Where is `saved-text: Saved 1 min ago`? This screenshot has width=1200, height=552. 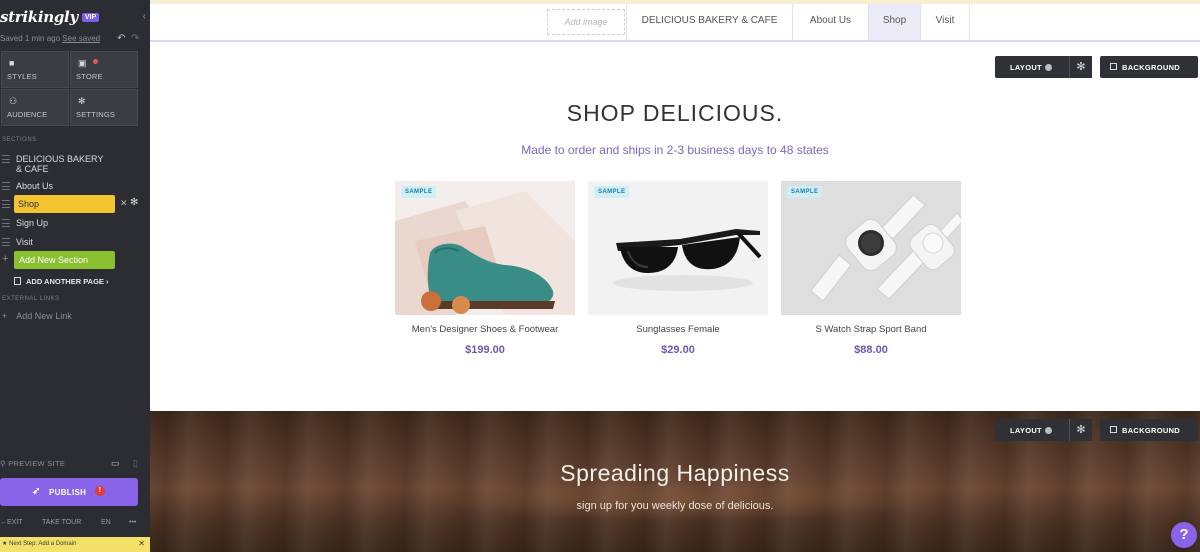 saved-text: Saved 1 min ago is located at coordinates (30, 38).